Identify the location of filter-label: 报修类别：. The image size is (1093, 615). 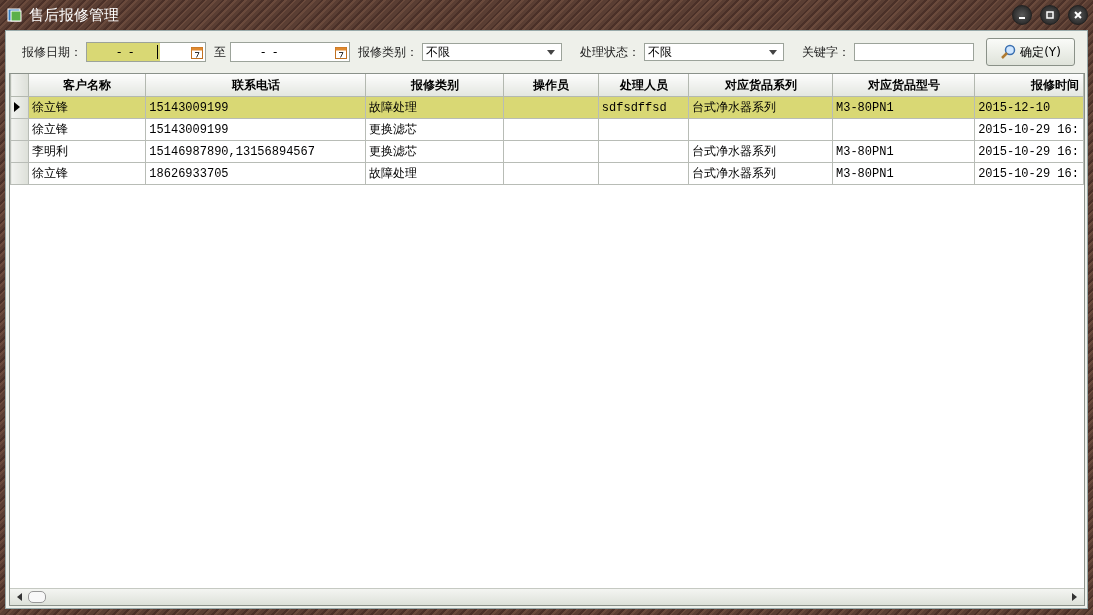
(388, 52).